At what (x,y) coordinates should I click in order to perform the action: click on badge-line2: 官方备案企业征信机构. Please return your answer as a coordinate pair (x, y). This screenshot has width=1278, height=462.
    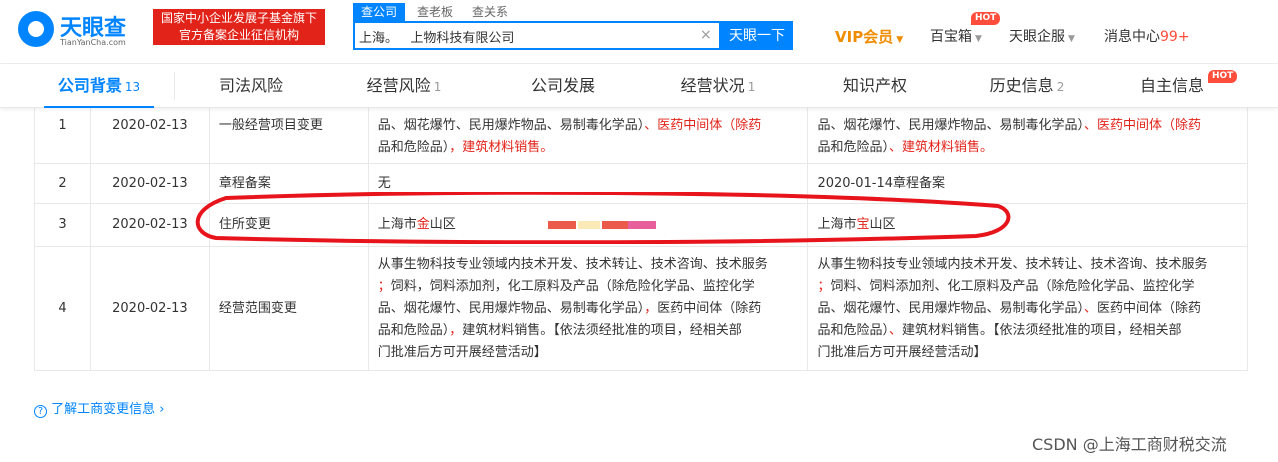
    Looking at the image, I should click on (238, 35).